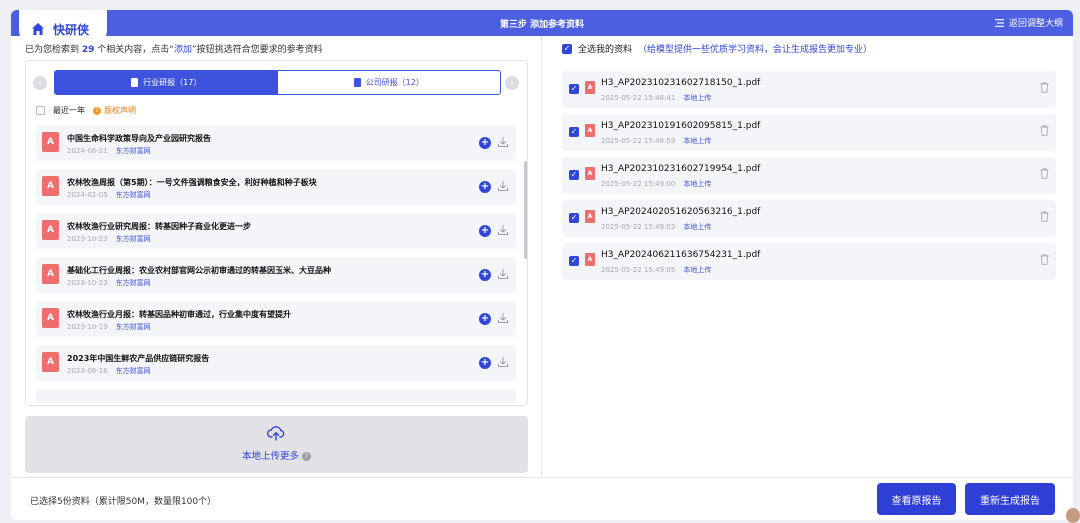 This screenshot has height=523, width=1080. I want to click on list-item: A 中国生命科学政策导向及产业园研究报告 2024-06-21 东方财富网 +, so click(276, 143).